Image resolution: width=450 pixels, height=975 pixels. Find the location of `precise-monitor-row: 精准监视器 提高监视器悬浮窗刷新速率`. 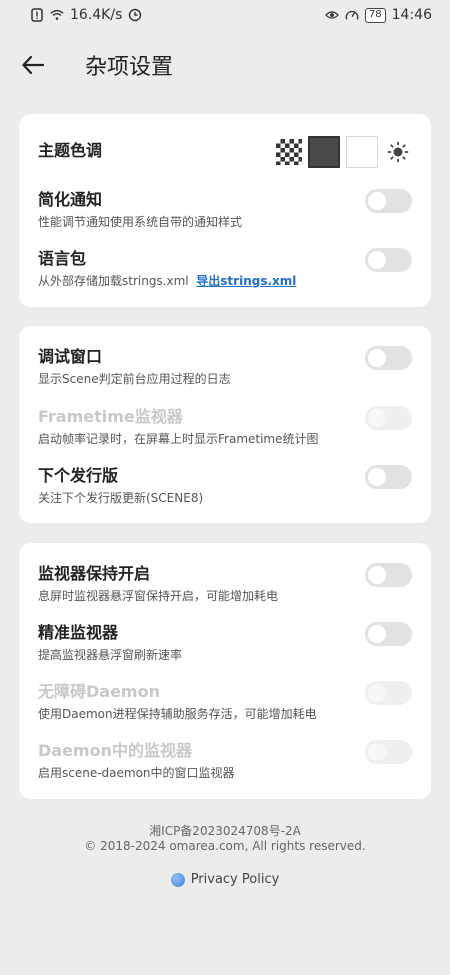

precise-monitor-row: 精准监视器 提高监视器悬浮窗刷新速率 is located at coordinates (225, 643).